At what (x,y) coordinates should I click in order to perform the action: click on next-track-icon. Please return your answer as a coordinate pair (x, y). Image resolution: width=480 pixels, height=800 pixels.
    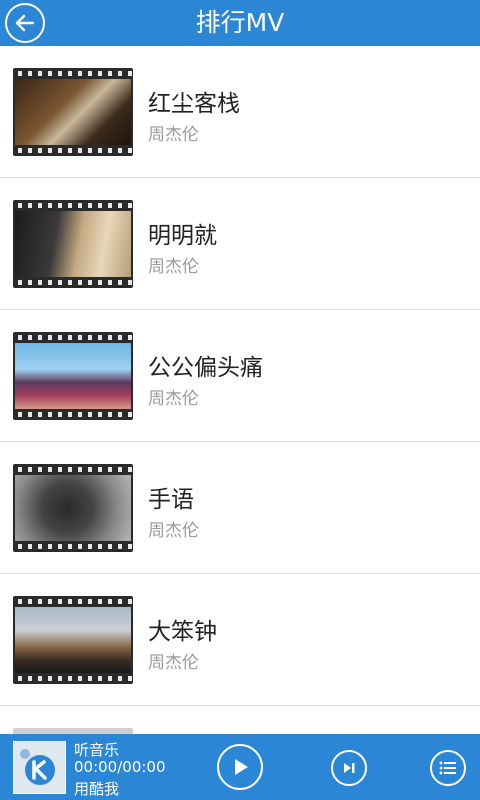
    Looking at the image, I should click on (349, 768).